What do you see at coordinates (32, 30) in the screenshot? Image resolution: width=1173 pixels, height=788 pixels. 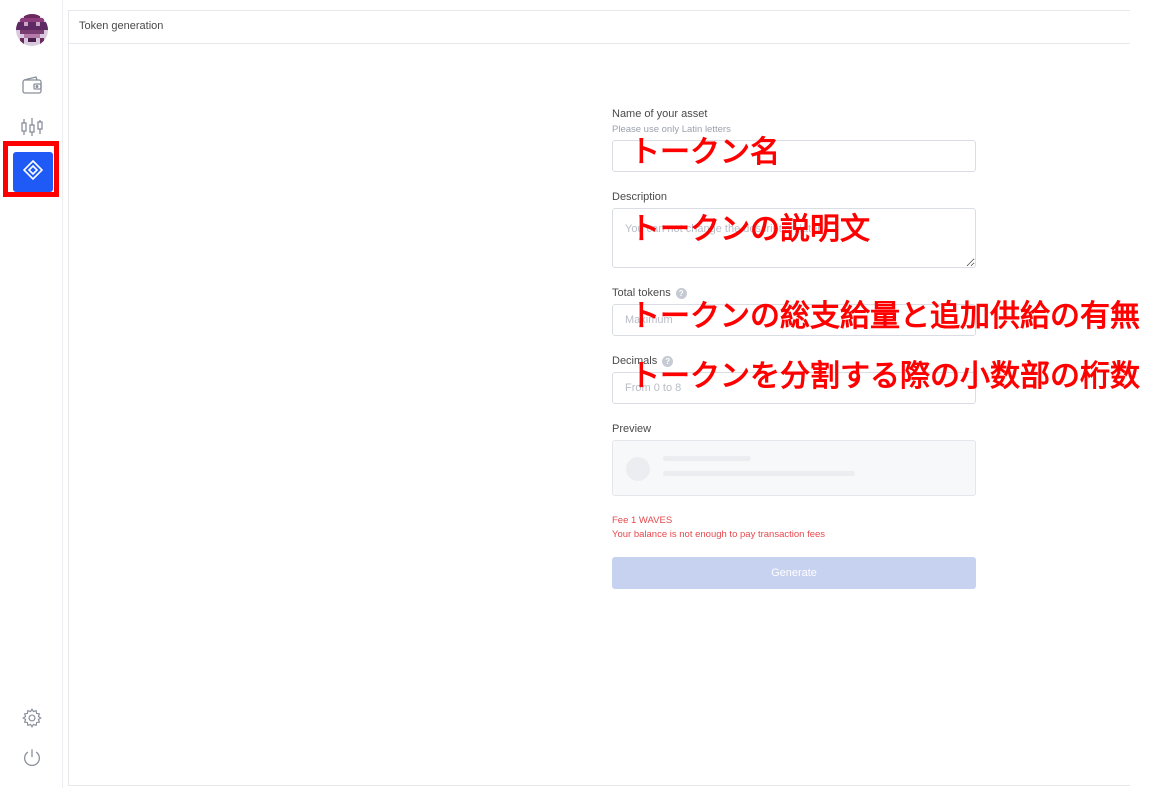 I see `user-avatar` at bounding box center [32, 30].